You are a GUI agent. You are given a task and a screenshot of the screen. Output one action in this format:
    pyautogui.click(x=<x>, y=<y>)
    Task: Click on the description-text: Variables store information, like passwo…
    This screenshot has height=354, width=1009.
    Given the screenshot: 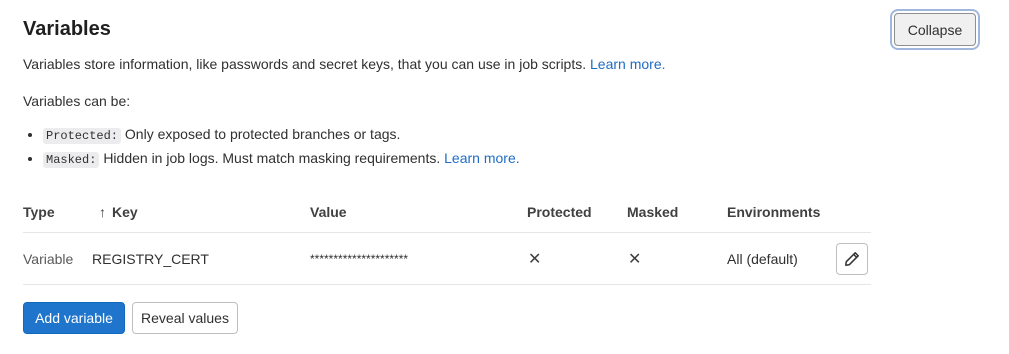 What is the action you would take?
    pyautogui.click(x=305, y=64)
    